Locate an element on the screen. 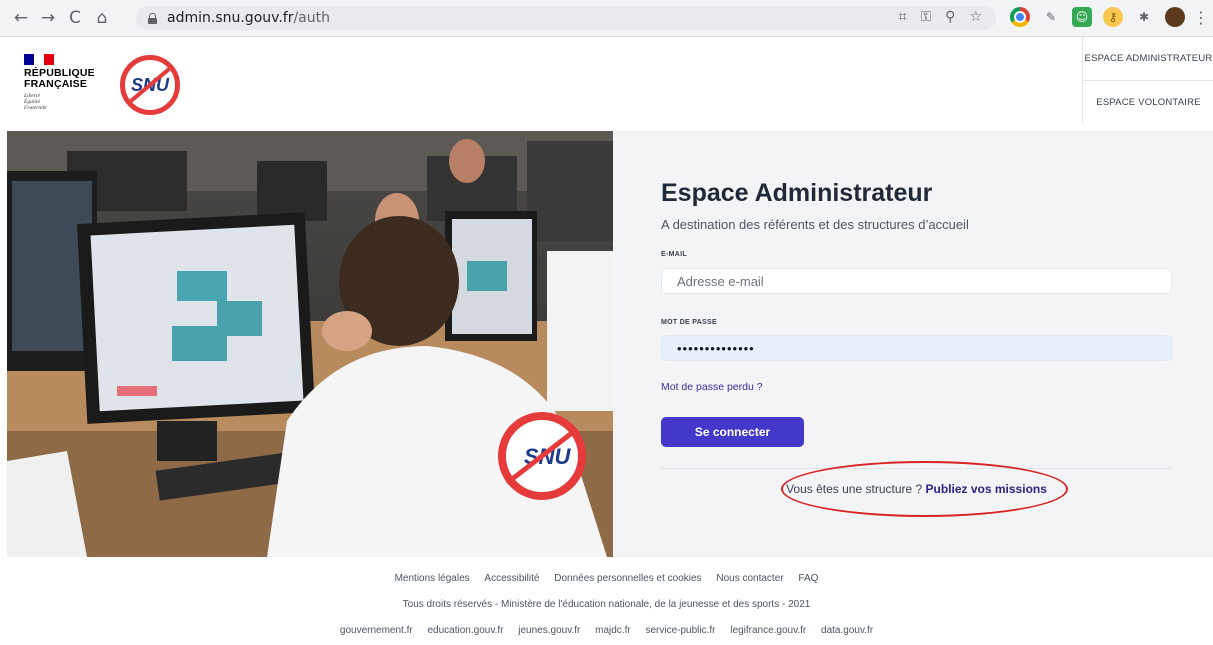  republic-motto: Liberté Égalité Fraternité is located at coordinates (35, 102).